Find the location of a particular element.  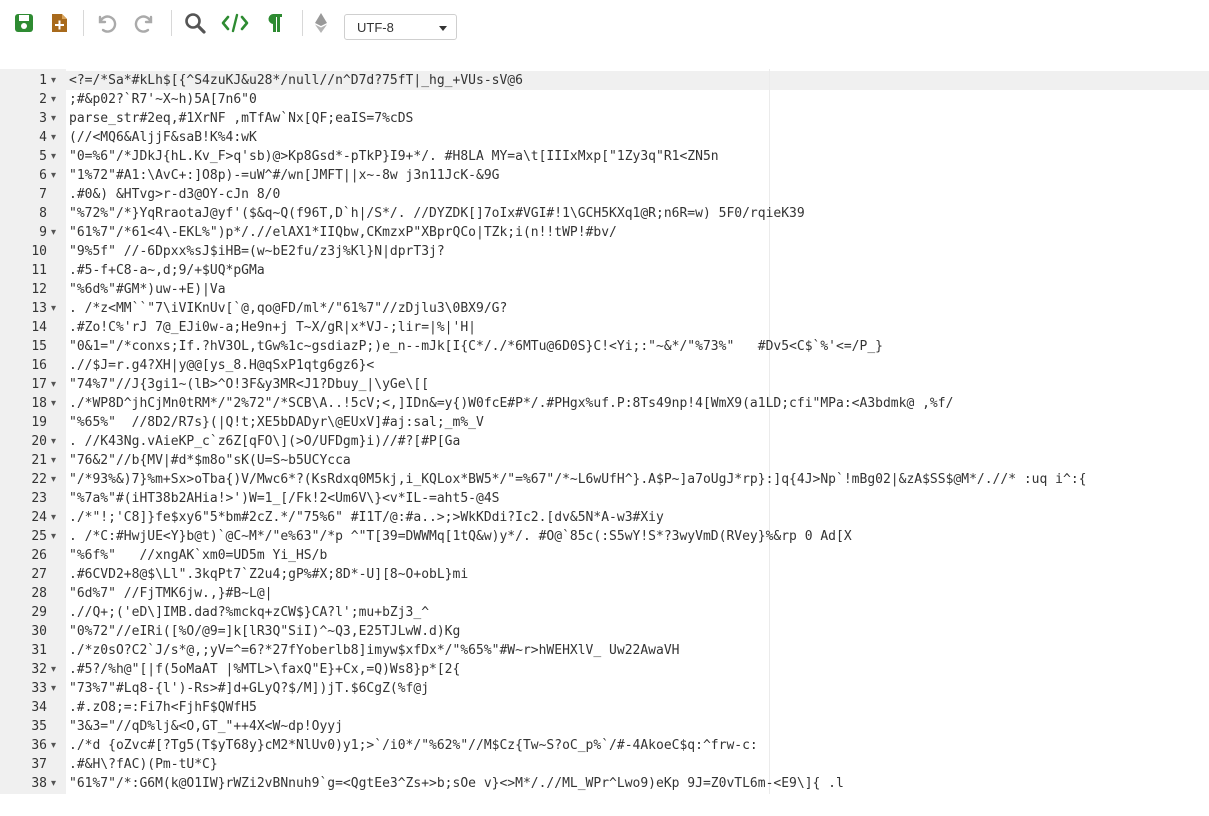

line-number: 28 is located at coordinates (39, 593).